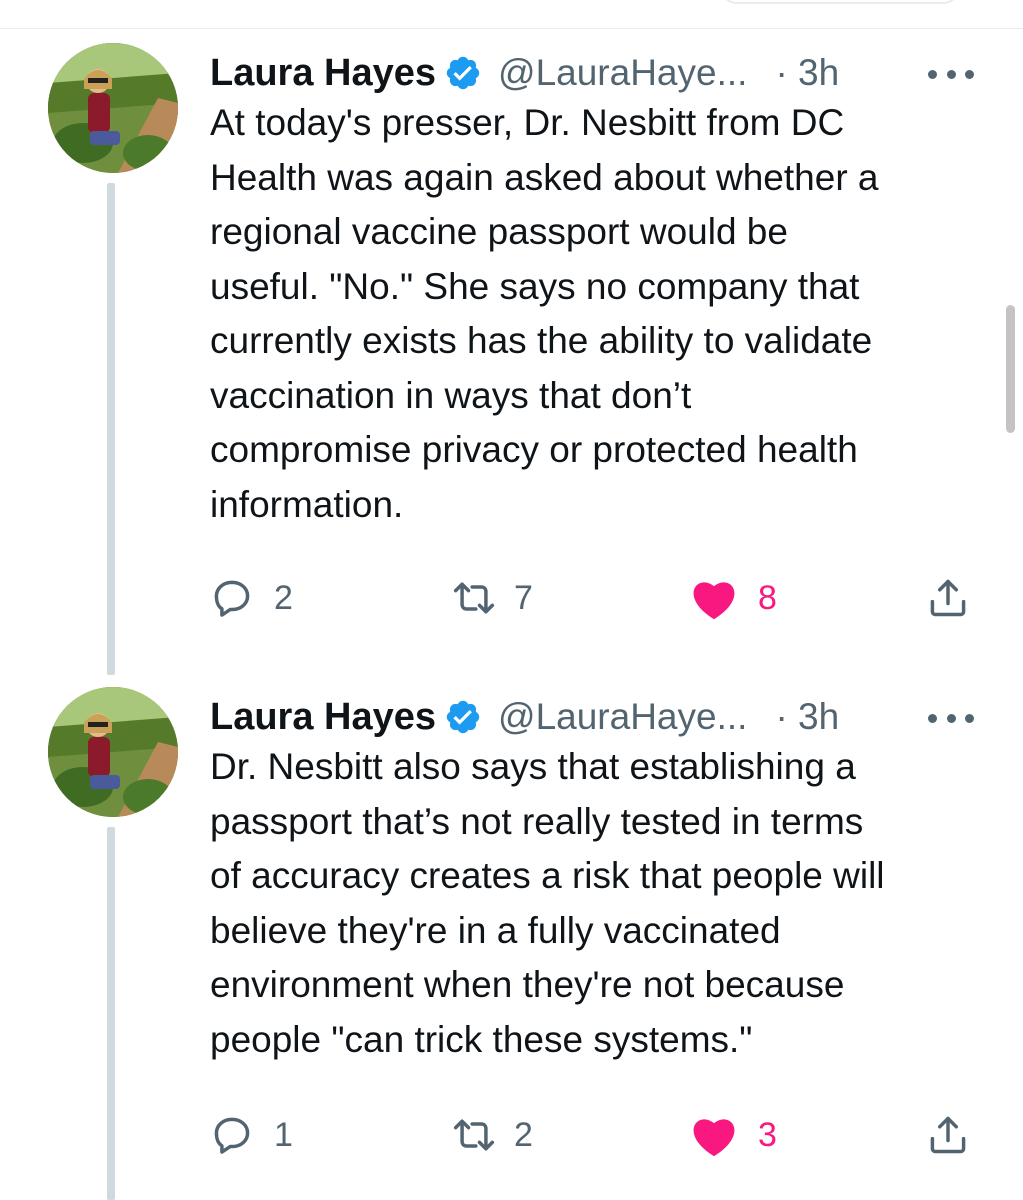 The width and height of the screenshot is (1023, 1200). Describe the element at coordinates (511, 28) in the screenshot. I see `top-divider` at that location.